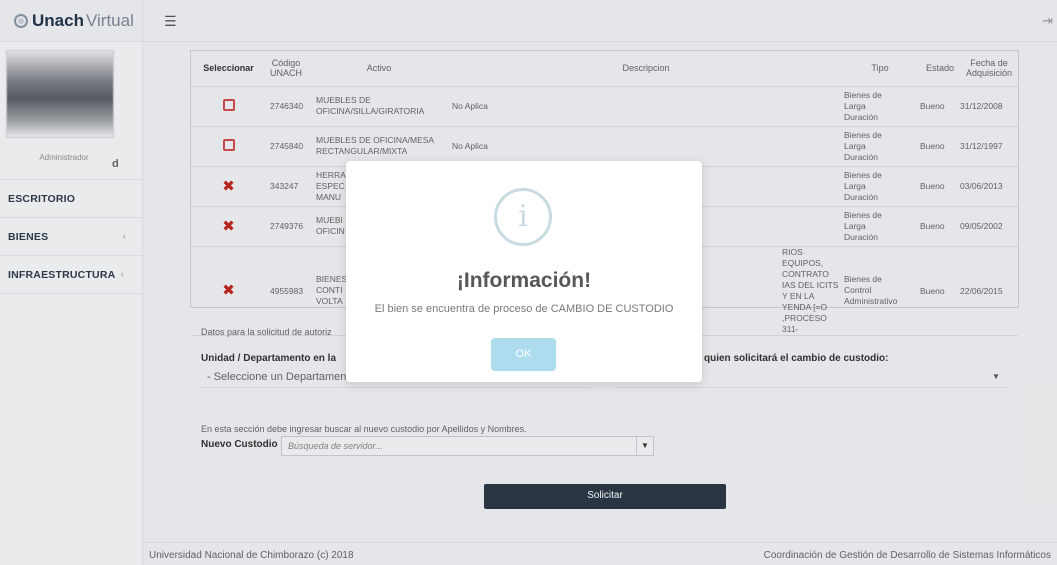 Image resolution: width=1057 pixels, height=565 pixels. Describe the element at coordinates (28, 236) in the screenshot. I see `sidebar-item-label: BIENES` at that location.